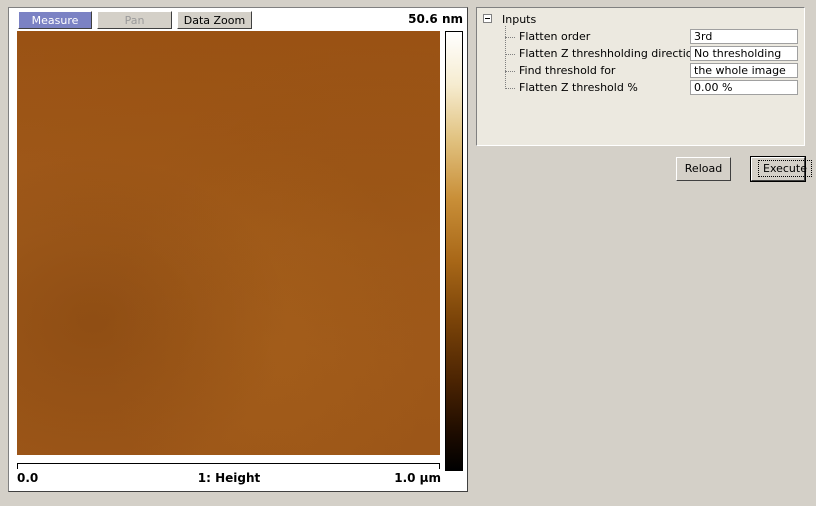  What do you see at coordinates (214, 20) in the screenshot?
I see `data-zoom-button: Data Zoom` at bounding box center [214, 20].